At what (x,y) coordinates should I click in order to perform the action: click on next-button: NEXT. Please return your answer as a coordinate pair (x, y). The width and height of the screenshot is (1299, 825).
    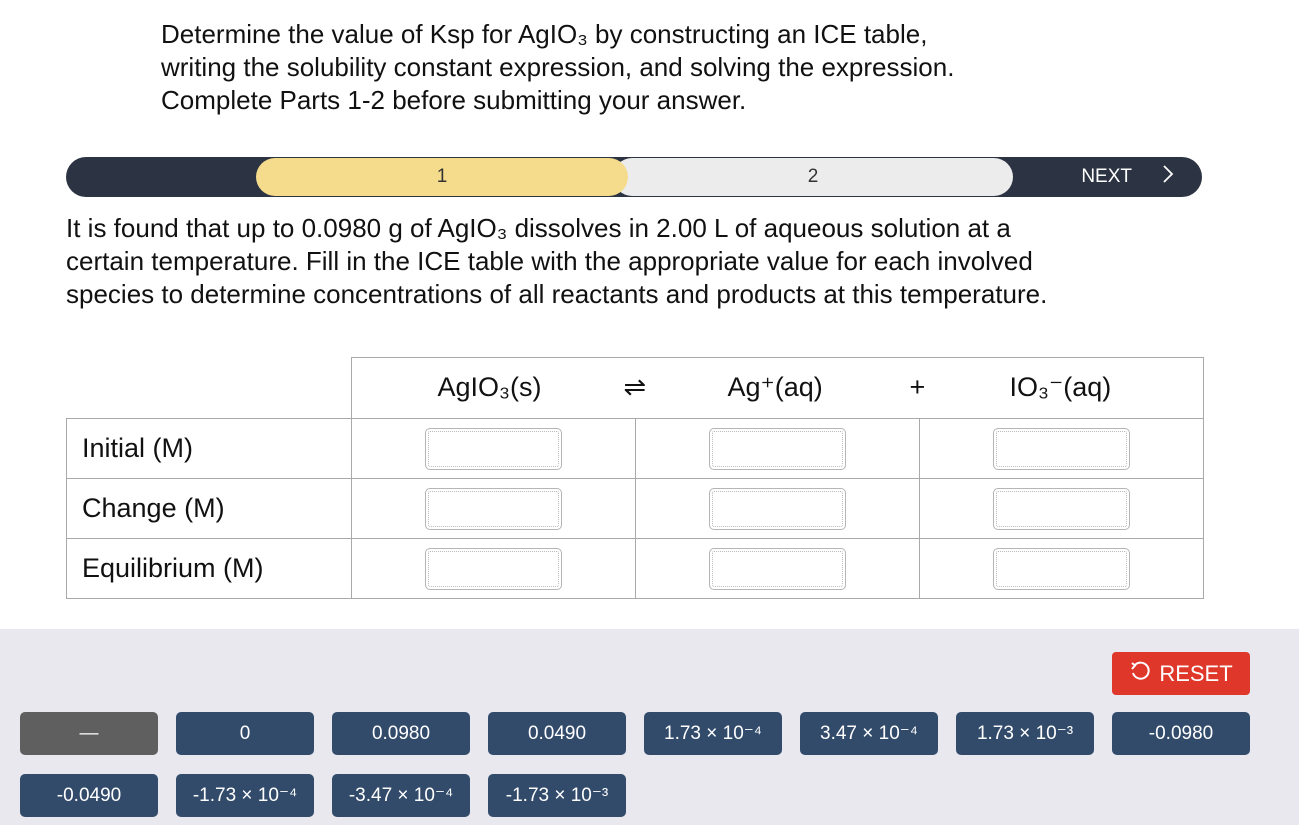
    Looking at the image, I should click on (1107, 177).